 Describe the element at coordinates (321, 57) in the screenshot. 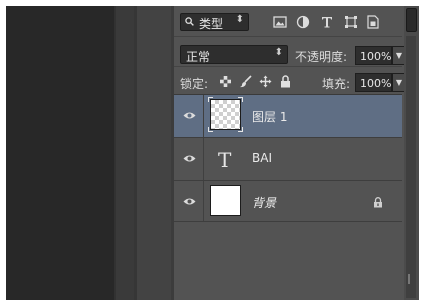

I see `opacity-label: 不透明度:` at that location.